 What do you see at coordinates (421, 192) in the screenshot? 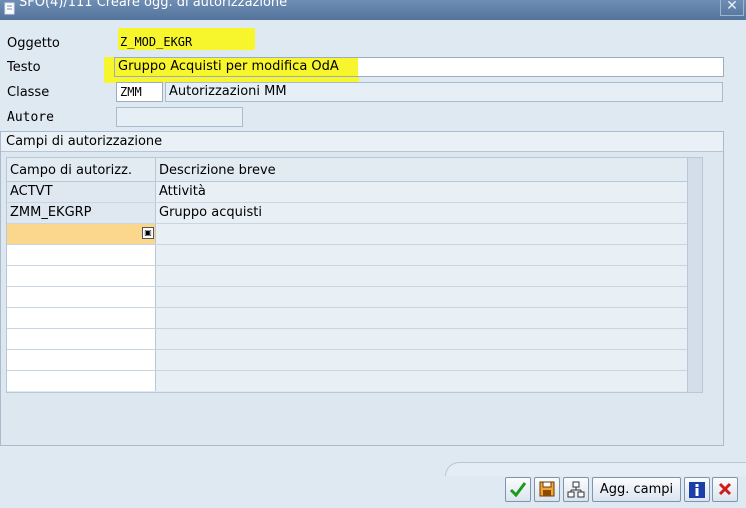
I see `description-cell: Attività` at bounding box center [421, 192].